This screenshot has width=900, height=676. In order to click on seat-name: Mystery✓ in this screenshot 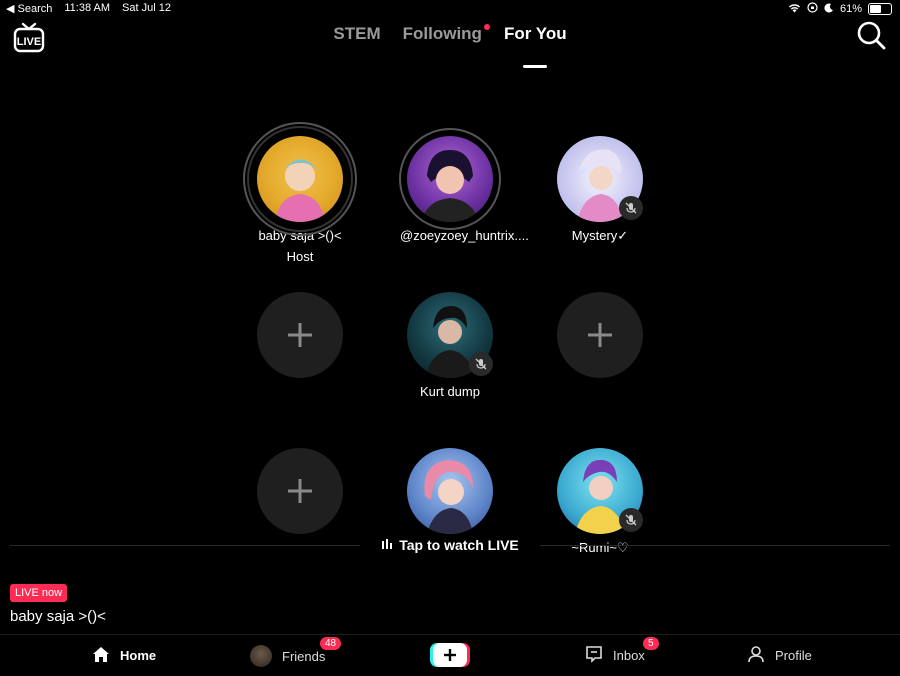, I will do `click(600, 235)`.